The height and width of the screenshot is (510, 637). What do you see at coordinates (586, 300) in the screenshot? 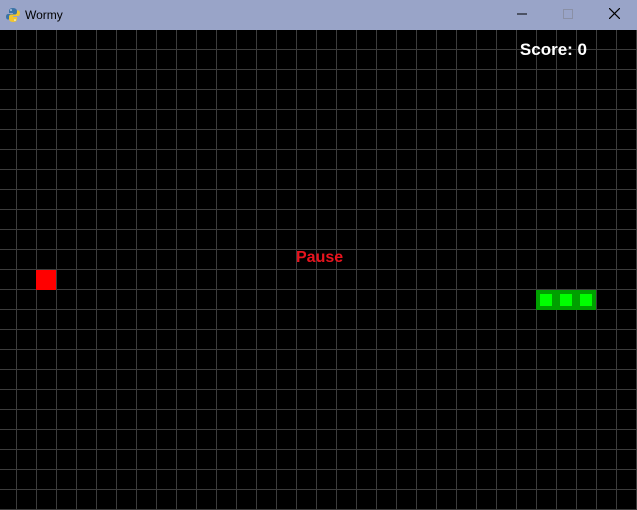
I see `worm-segment-head` at bounding box center [586, 300].